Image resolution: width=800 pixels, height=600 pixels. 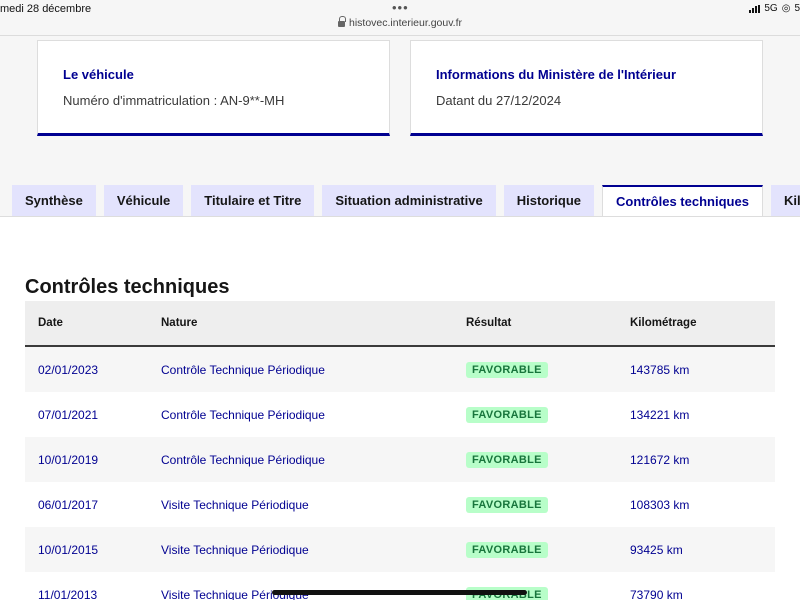 I want to click on status-indicators: 5G ◎ 5, so click(x=774, y=8).